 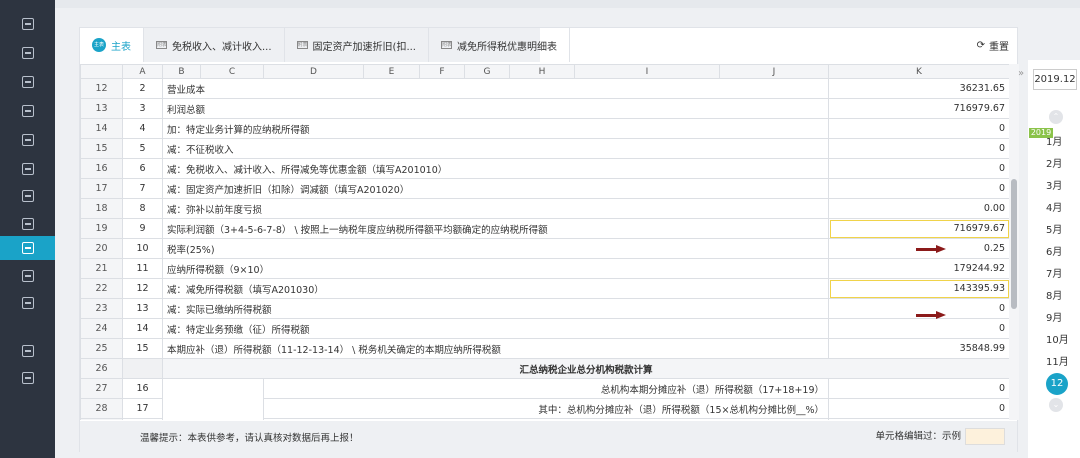 What do you see at coordinates (1057, 360) in the screenshot?
I see `month-item: 11月` at bounding box center [1057, 360].